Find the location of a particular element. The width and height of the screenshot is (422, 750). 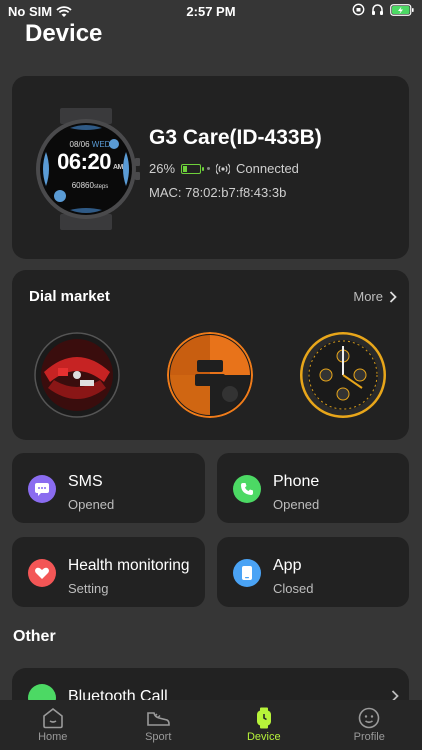

sport-shoe-icon is located at coordinates (159, 719).